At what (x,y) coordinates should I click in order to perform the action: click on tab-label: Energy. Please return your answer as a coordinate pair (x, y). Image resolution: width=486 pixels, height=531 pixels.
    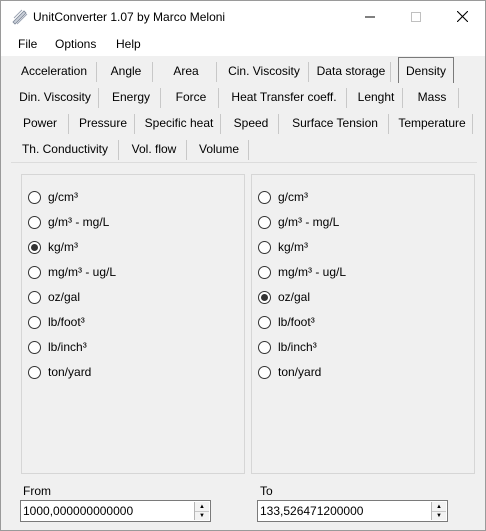
    Looking at the image, I should click on (131, 97).